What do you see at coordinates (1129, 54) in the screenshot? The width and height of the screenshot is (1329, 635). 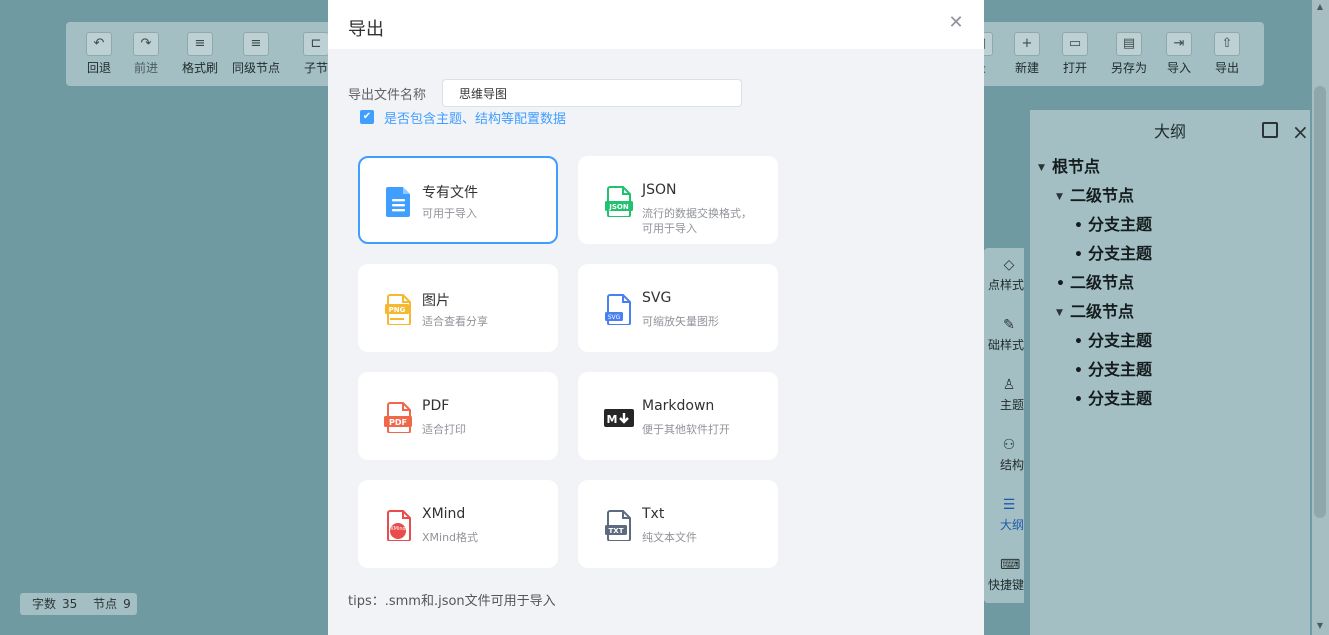 I see `toolbar-button-right-3: ▤ 另存为` at bounding box center [1129, 54].